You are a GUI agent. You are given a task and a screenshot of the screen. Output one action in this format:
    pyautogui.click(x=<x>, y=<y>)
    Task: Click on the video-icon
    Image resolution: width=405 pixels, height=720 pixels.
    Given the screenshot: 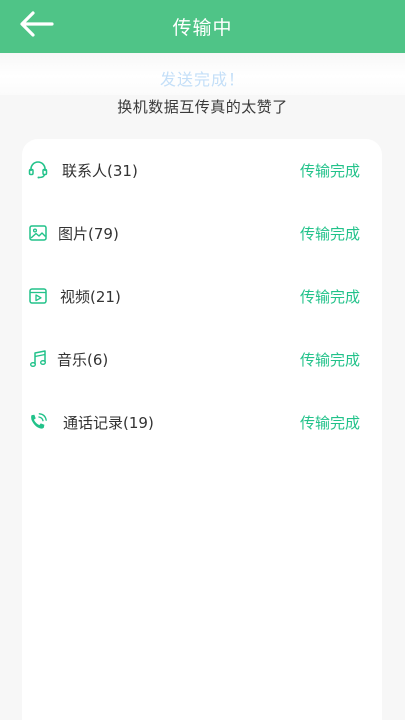 What is the action you would take?
    pyautogui.click(x=38, y=296)
    